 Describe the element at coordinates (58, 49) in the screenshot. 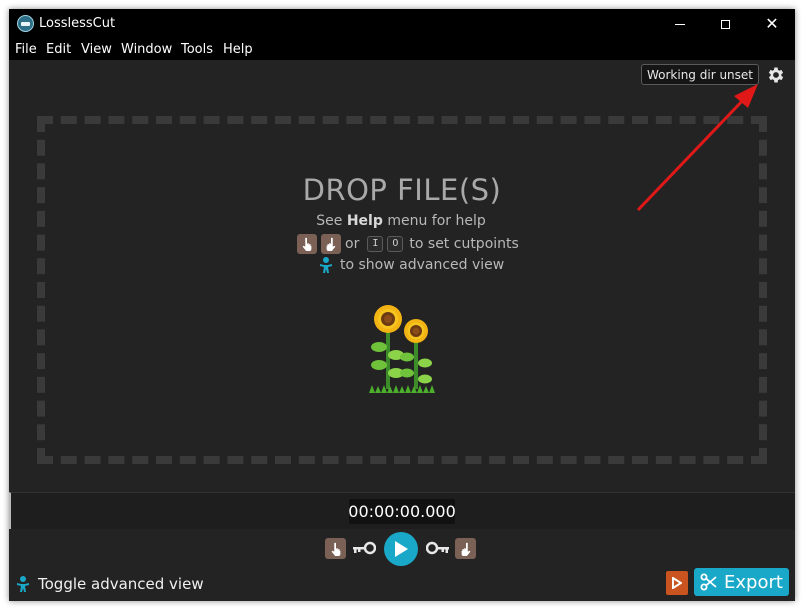

I see `menu-edit: Edit` at that location.